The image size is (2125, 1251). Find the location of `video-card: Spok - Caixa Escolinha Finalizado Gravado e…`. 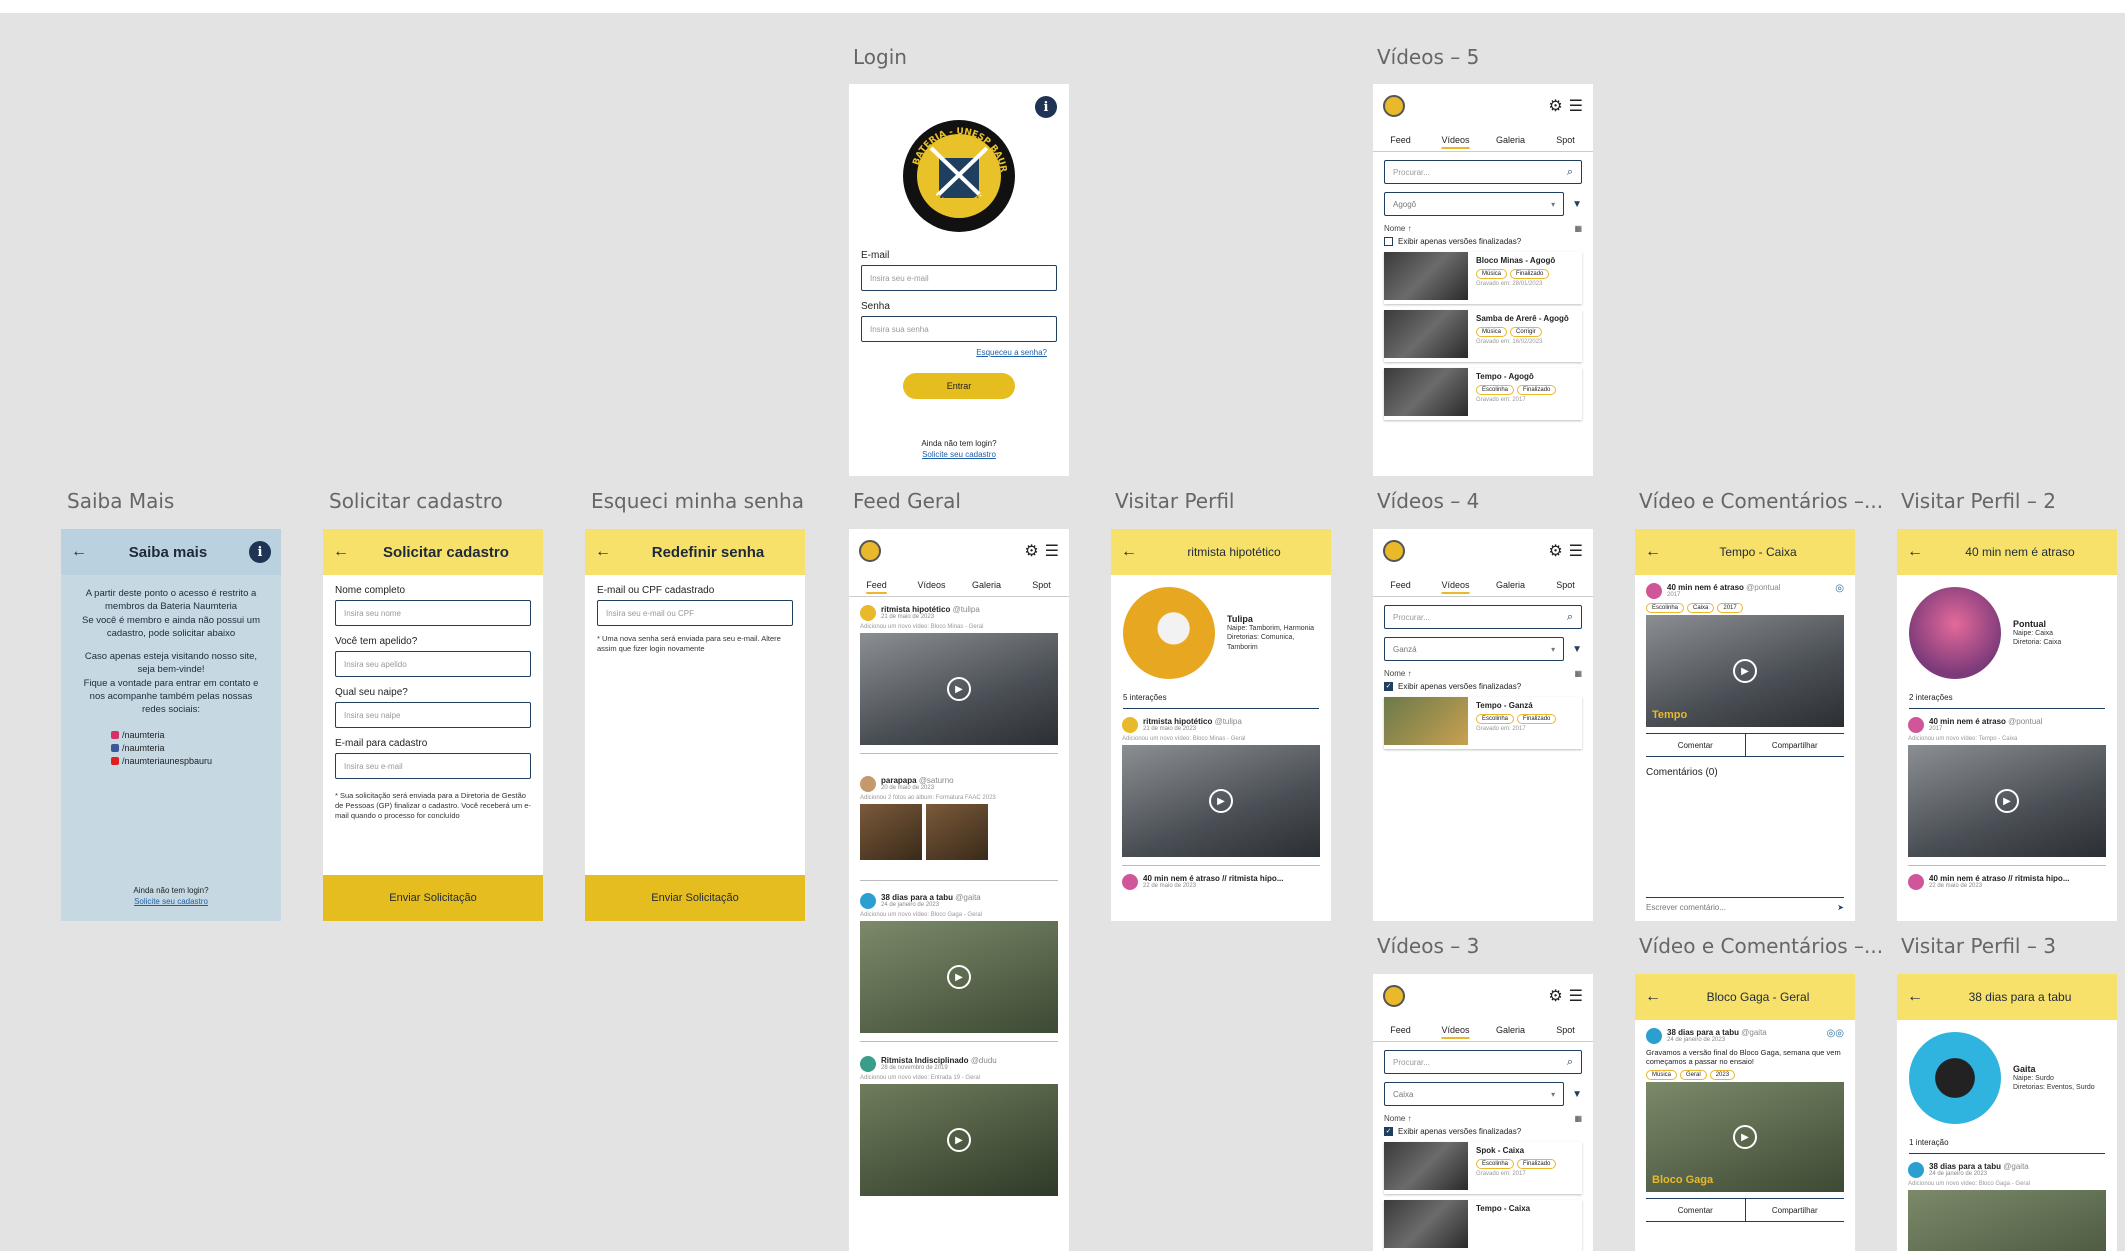

video-card: Spok - Caixa Escolinha Finalizado Gravado e… is located at coordinates (1483, 1168).